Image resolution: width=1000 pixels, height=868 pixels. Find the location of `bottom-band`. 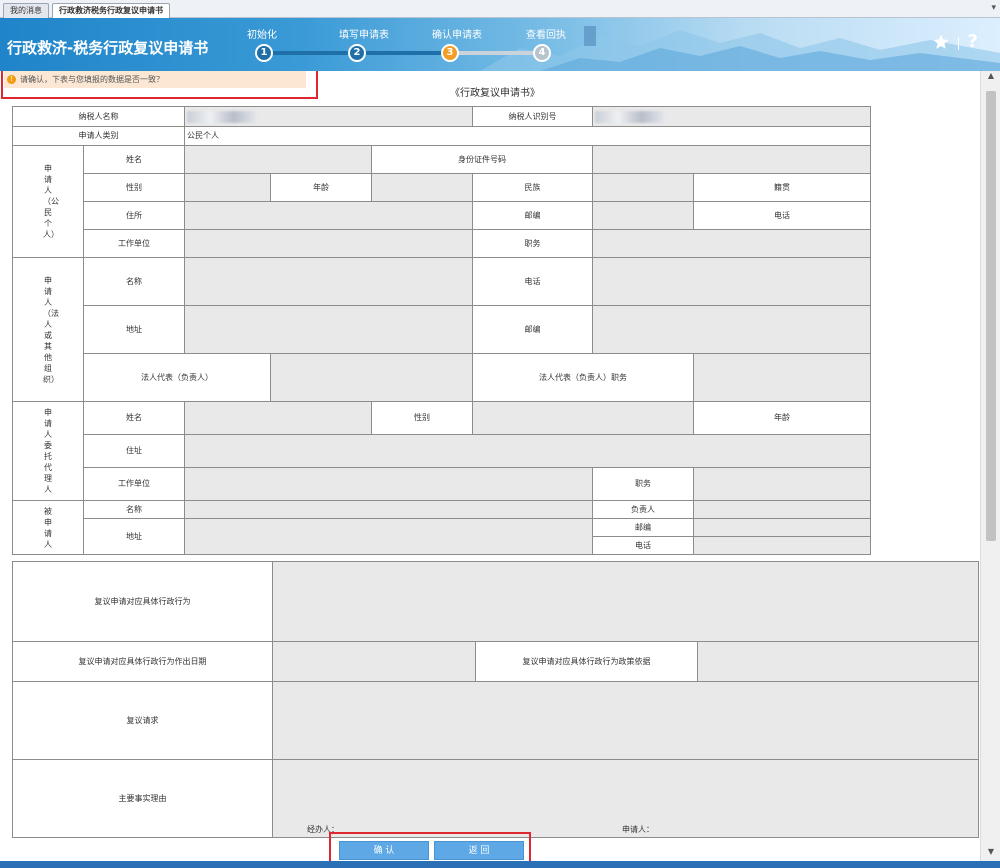

bottom-band is located at coordinates (500, 864).